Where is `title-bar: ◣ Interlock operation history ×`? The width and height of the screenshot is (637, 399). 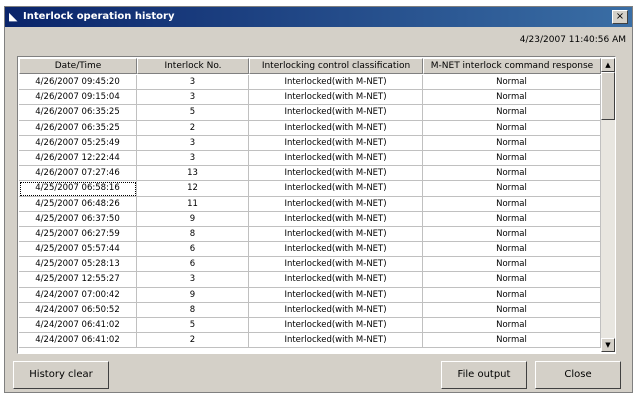
title-bar: ◣ Interlock operation history × is located at coordinates (318, 17).